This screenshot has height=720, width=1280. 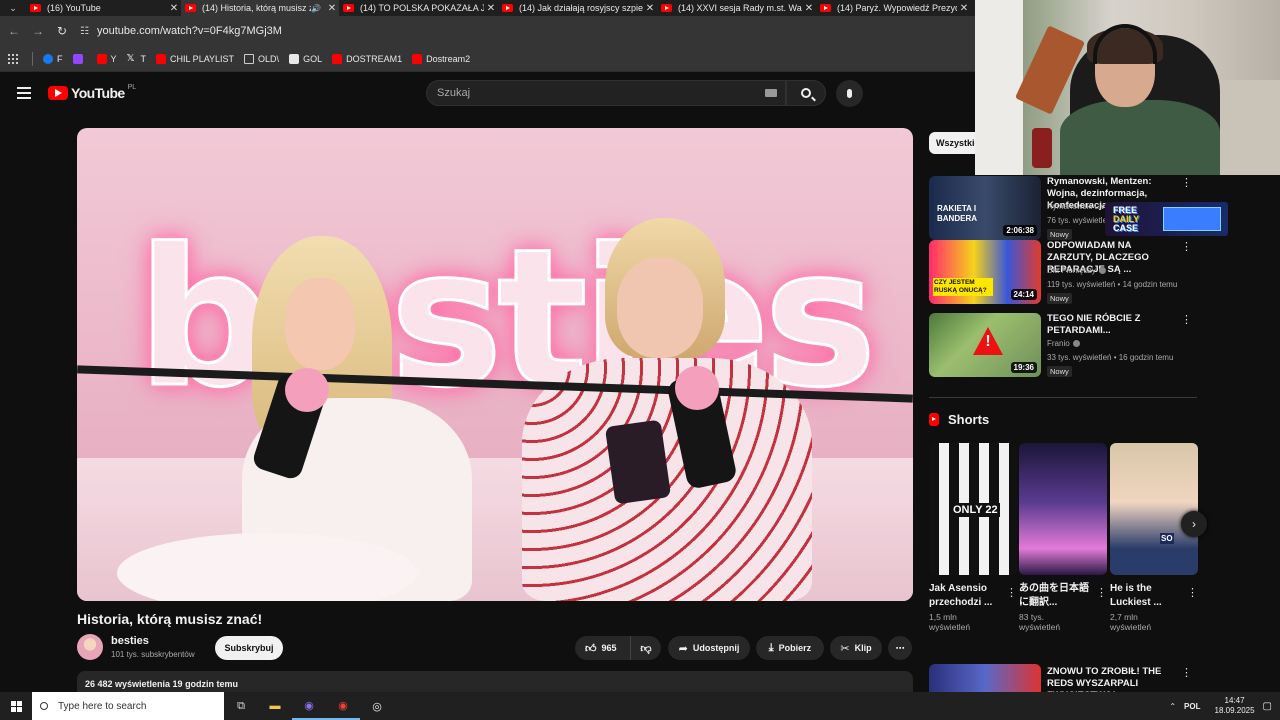 What do you see at coordinates (418, 8) in the screenshot?
I see `tab-video: (14) TO POLSKA POKAZAŁA JA ✕` at bounding box center [418, 8].